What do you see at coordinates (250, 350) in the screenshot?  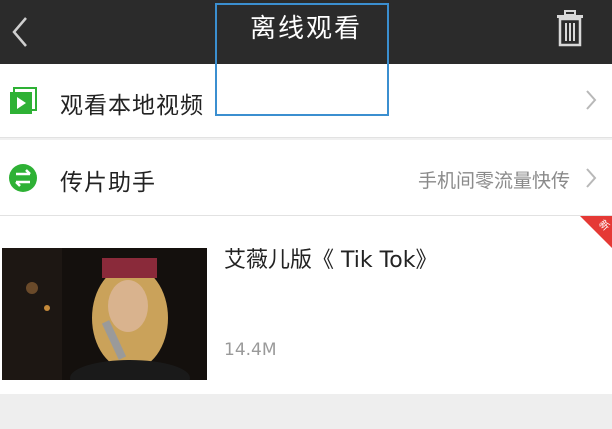 I see `video-size: 14.4M` at bounding box center [250, 350].